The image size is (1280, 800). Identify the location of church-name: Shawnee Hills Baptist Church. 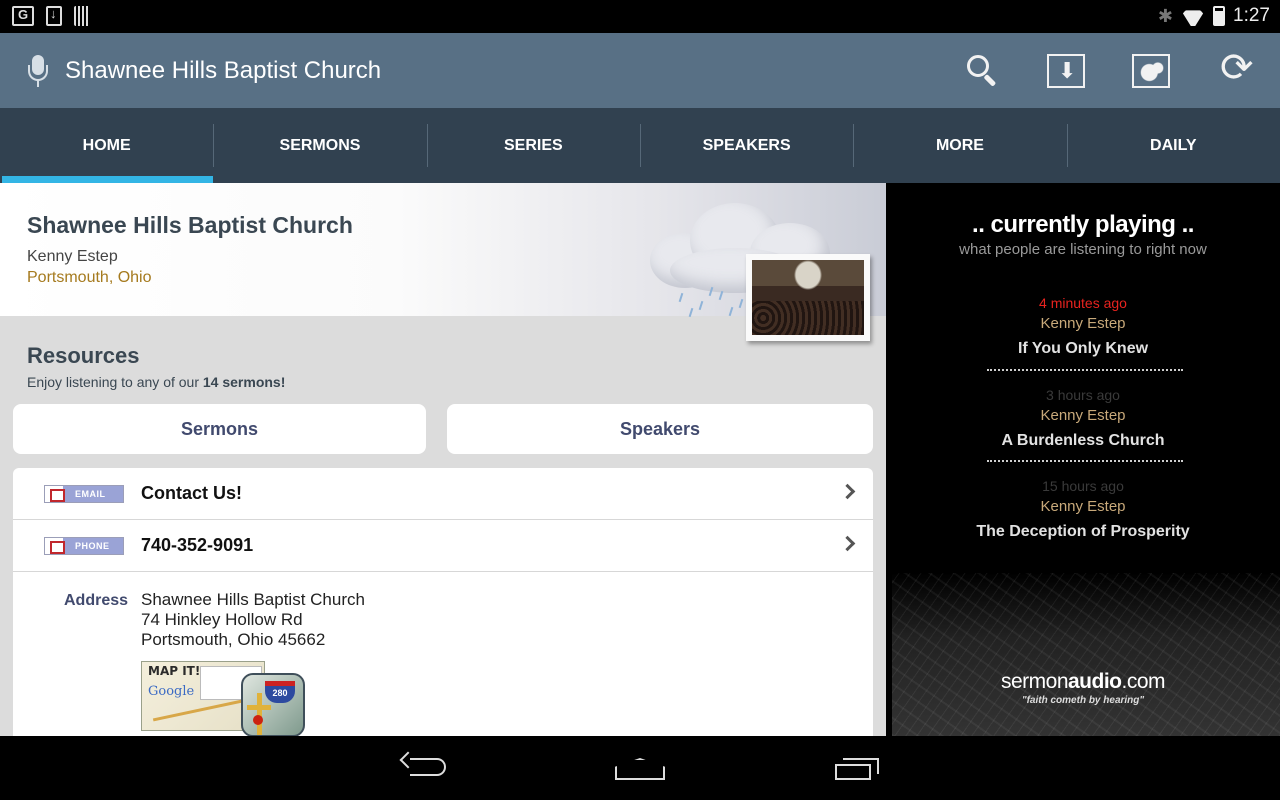
(190, 225).